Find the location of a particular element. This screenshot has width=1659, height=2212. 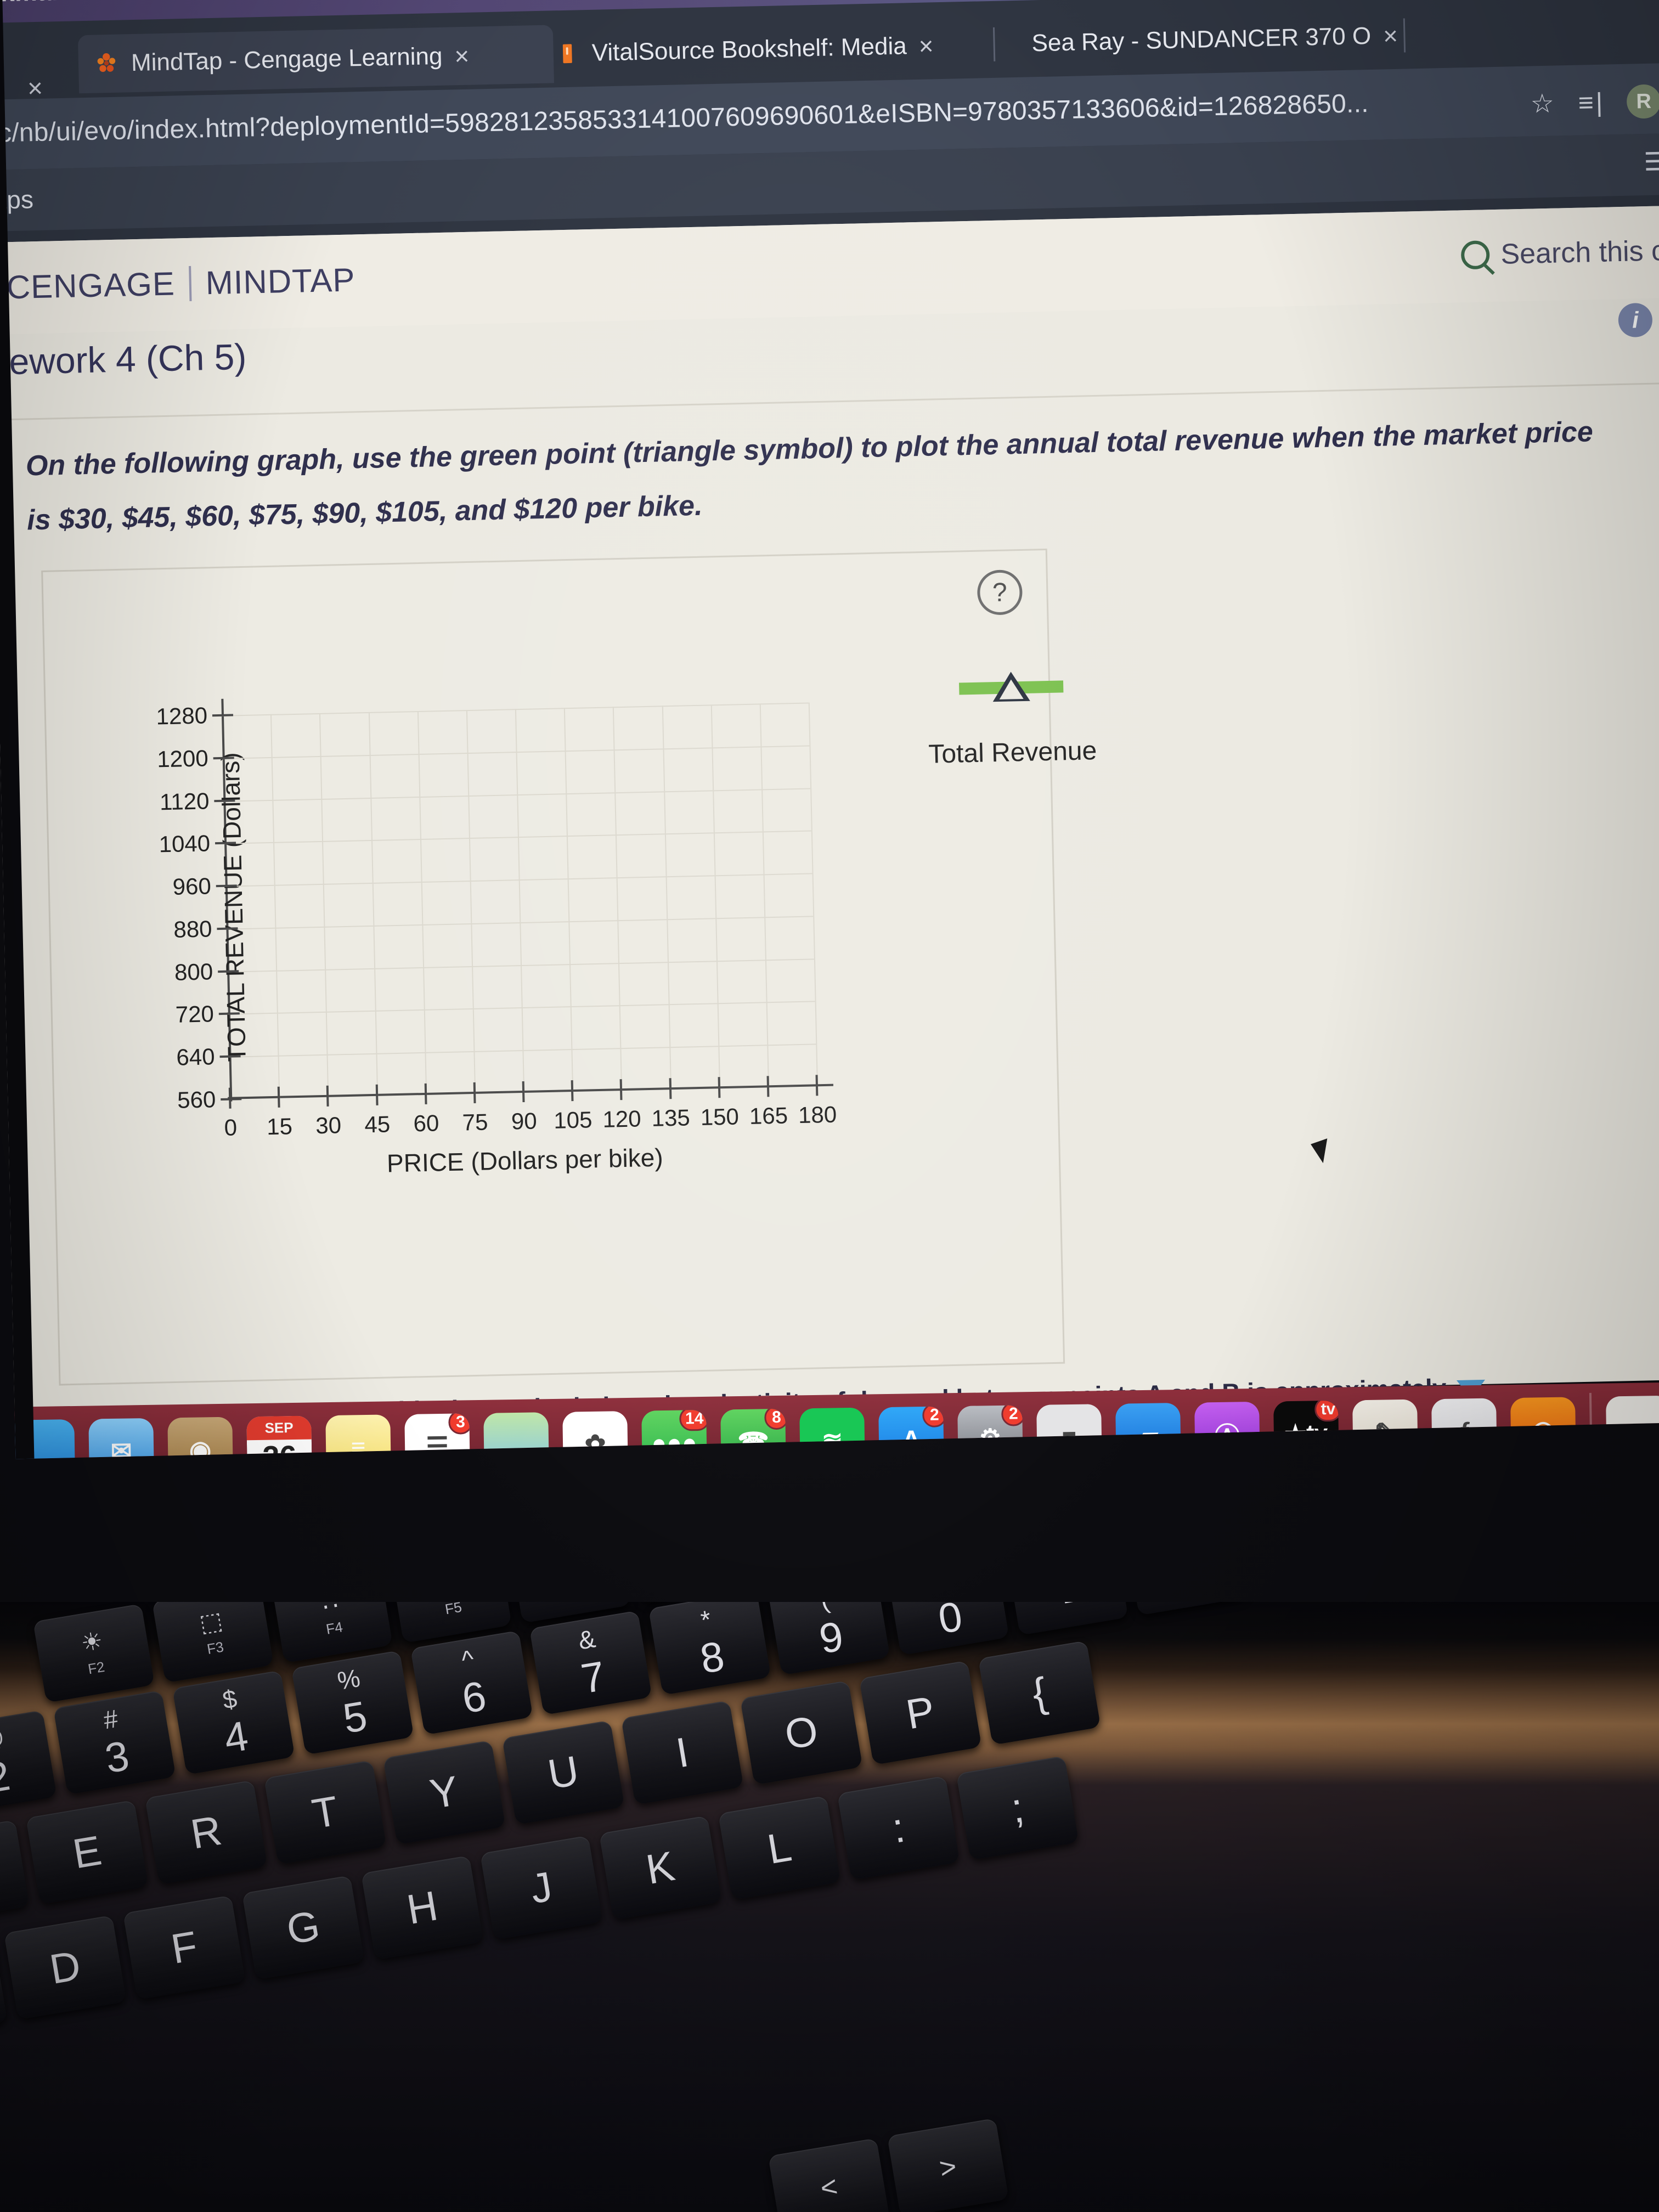

x-tick-label: 60 is located at coordinates (426, 1123).